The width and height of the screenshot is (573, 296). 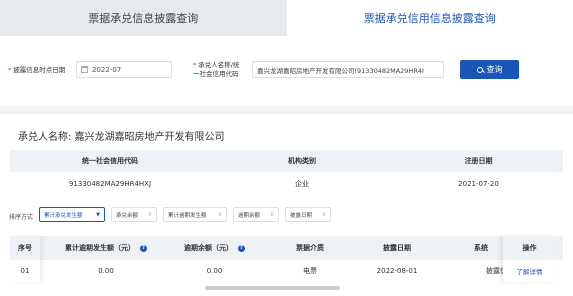 I want to click on header-medium: 票据介质, so click(x=310, y=248).